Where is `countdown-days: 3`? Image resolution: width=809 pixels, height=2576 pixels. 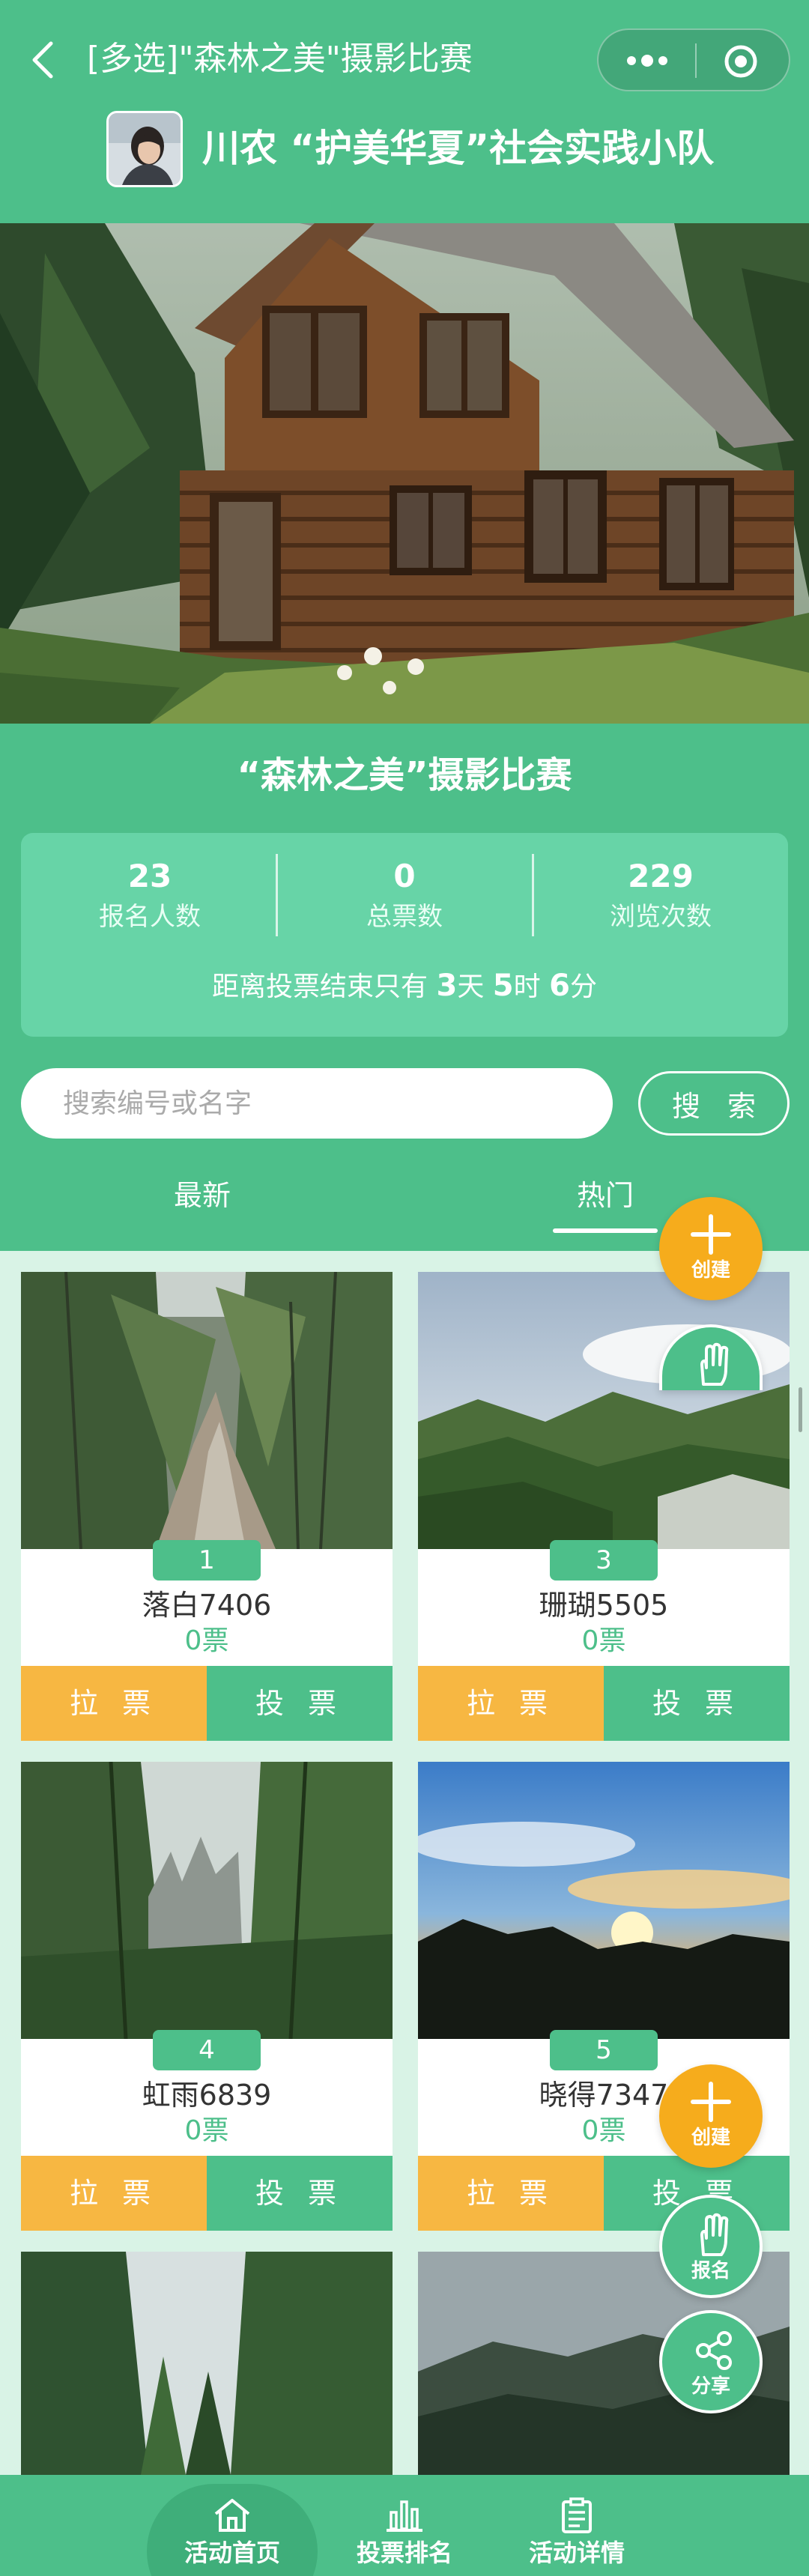
countdown-days: 3 is located at coordinates (447, 986).